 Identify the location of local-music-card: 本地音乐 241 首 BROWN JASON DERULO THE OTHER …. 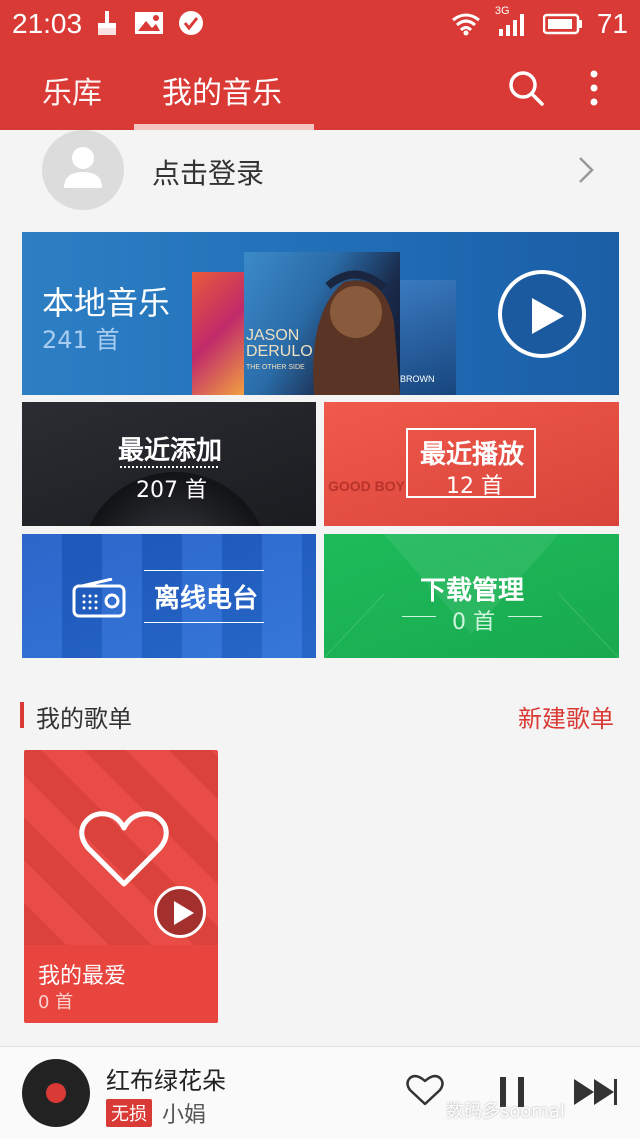
(320, 313).